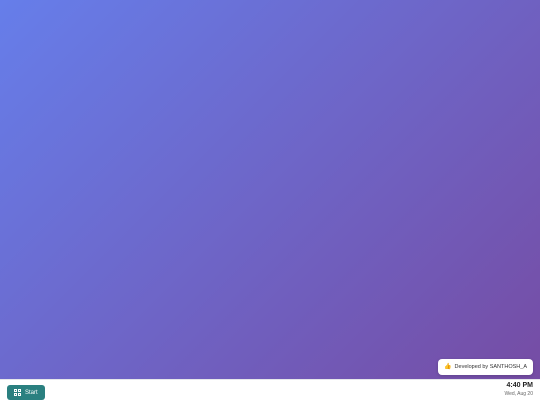 This screenshot has width=540, height=405. I want to click on start-button: Start, so click(26, 392).